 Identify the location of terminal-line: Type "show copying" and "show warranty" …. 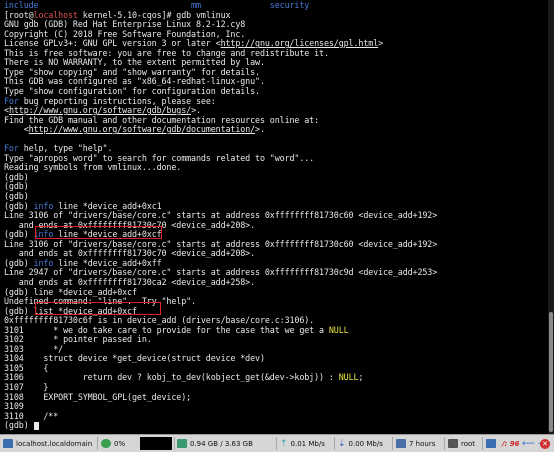
(132, 72).